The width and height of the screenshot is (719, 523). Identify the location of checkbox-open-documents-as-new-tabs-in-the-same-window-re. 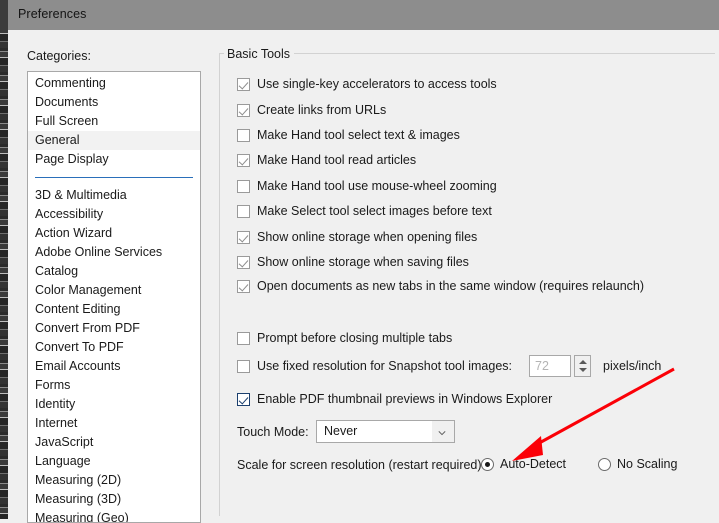
(243, 286).